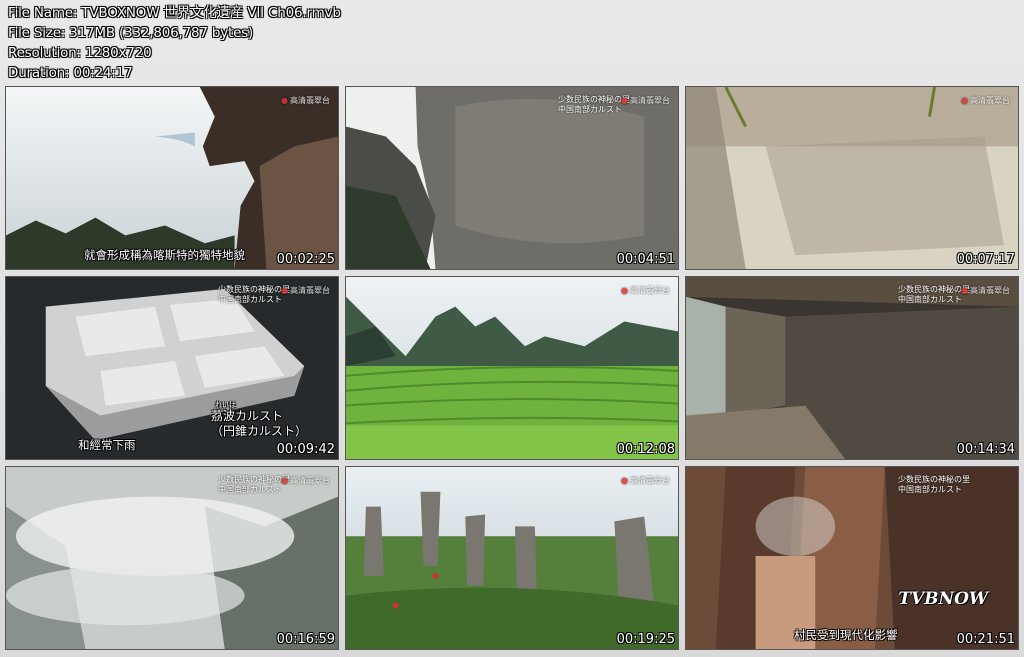 The height and width of the screenshot is (657, 1024). What do you see at coordinates (846, 635) in the screenshot?
I see `subtitle: 村民受到現代化影響` at bounding box center [846, 635].